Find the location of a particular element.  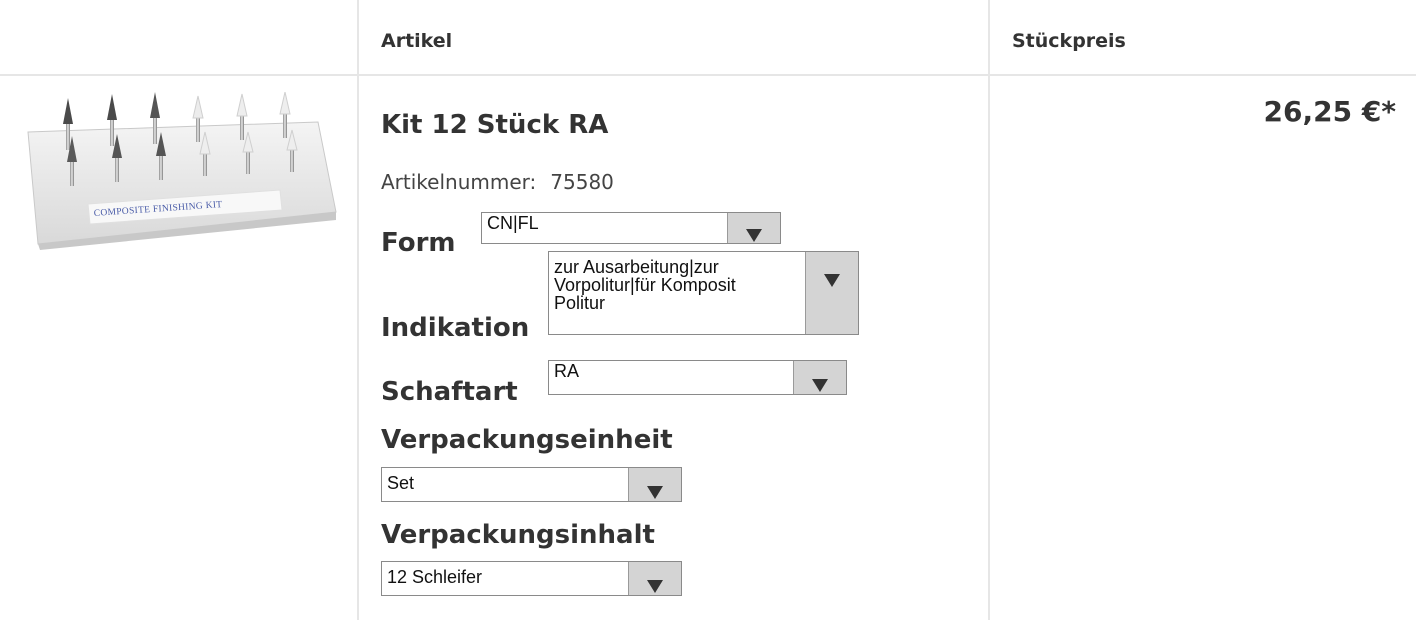

column-header-stueckpreis: Stückpreis is located at coordinates (1069, 41).